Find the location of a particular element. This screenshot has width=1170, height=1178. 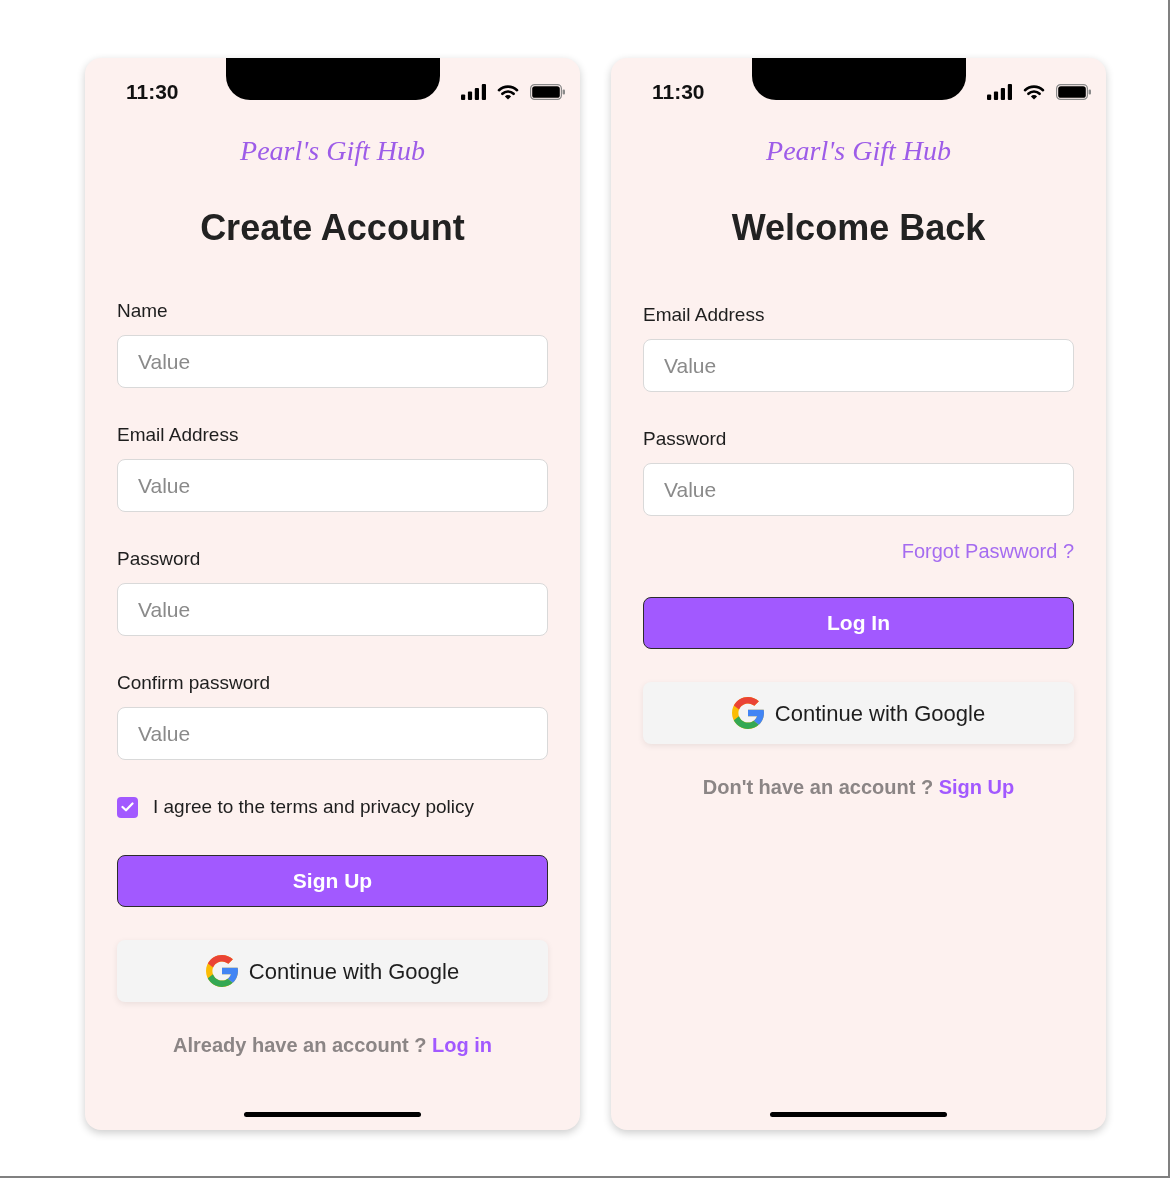

screen-title: Create Account is located at coordinates (332, 228).